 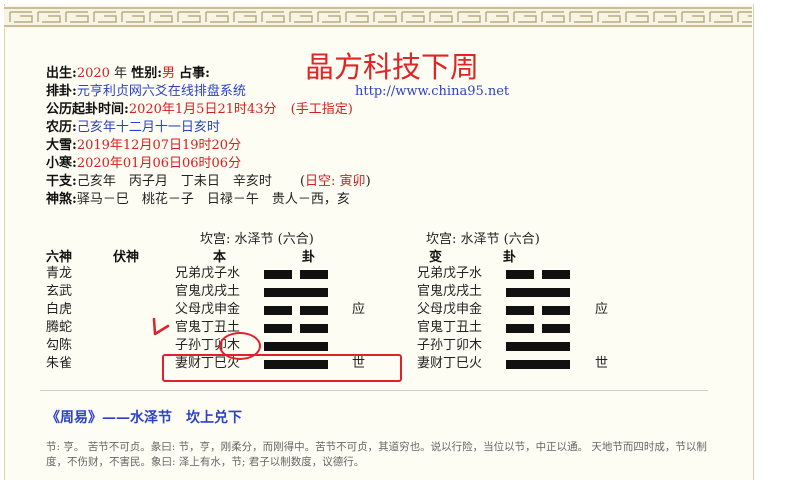 I want to click on ganzhi-label: 干支:, so click(x=61, y=181).